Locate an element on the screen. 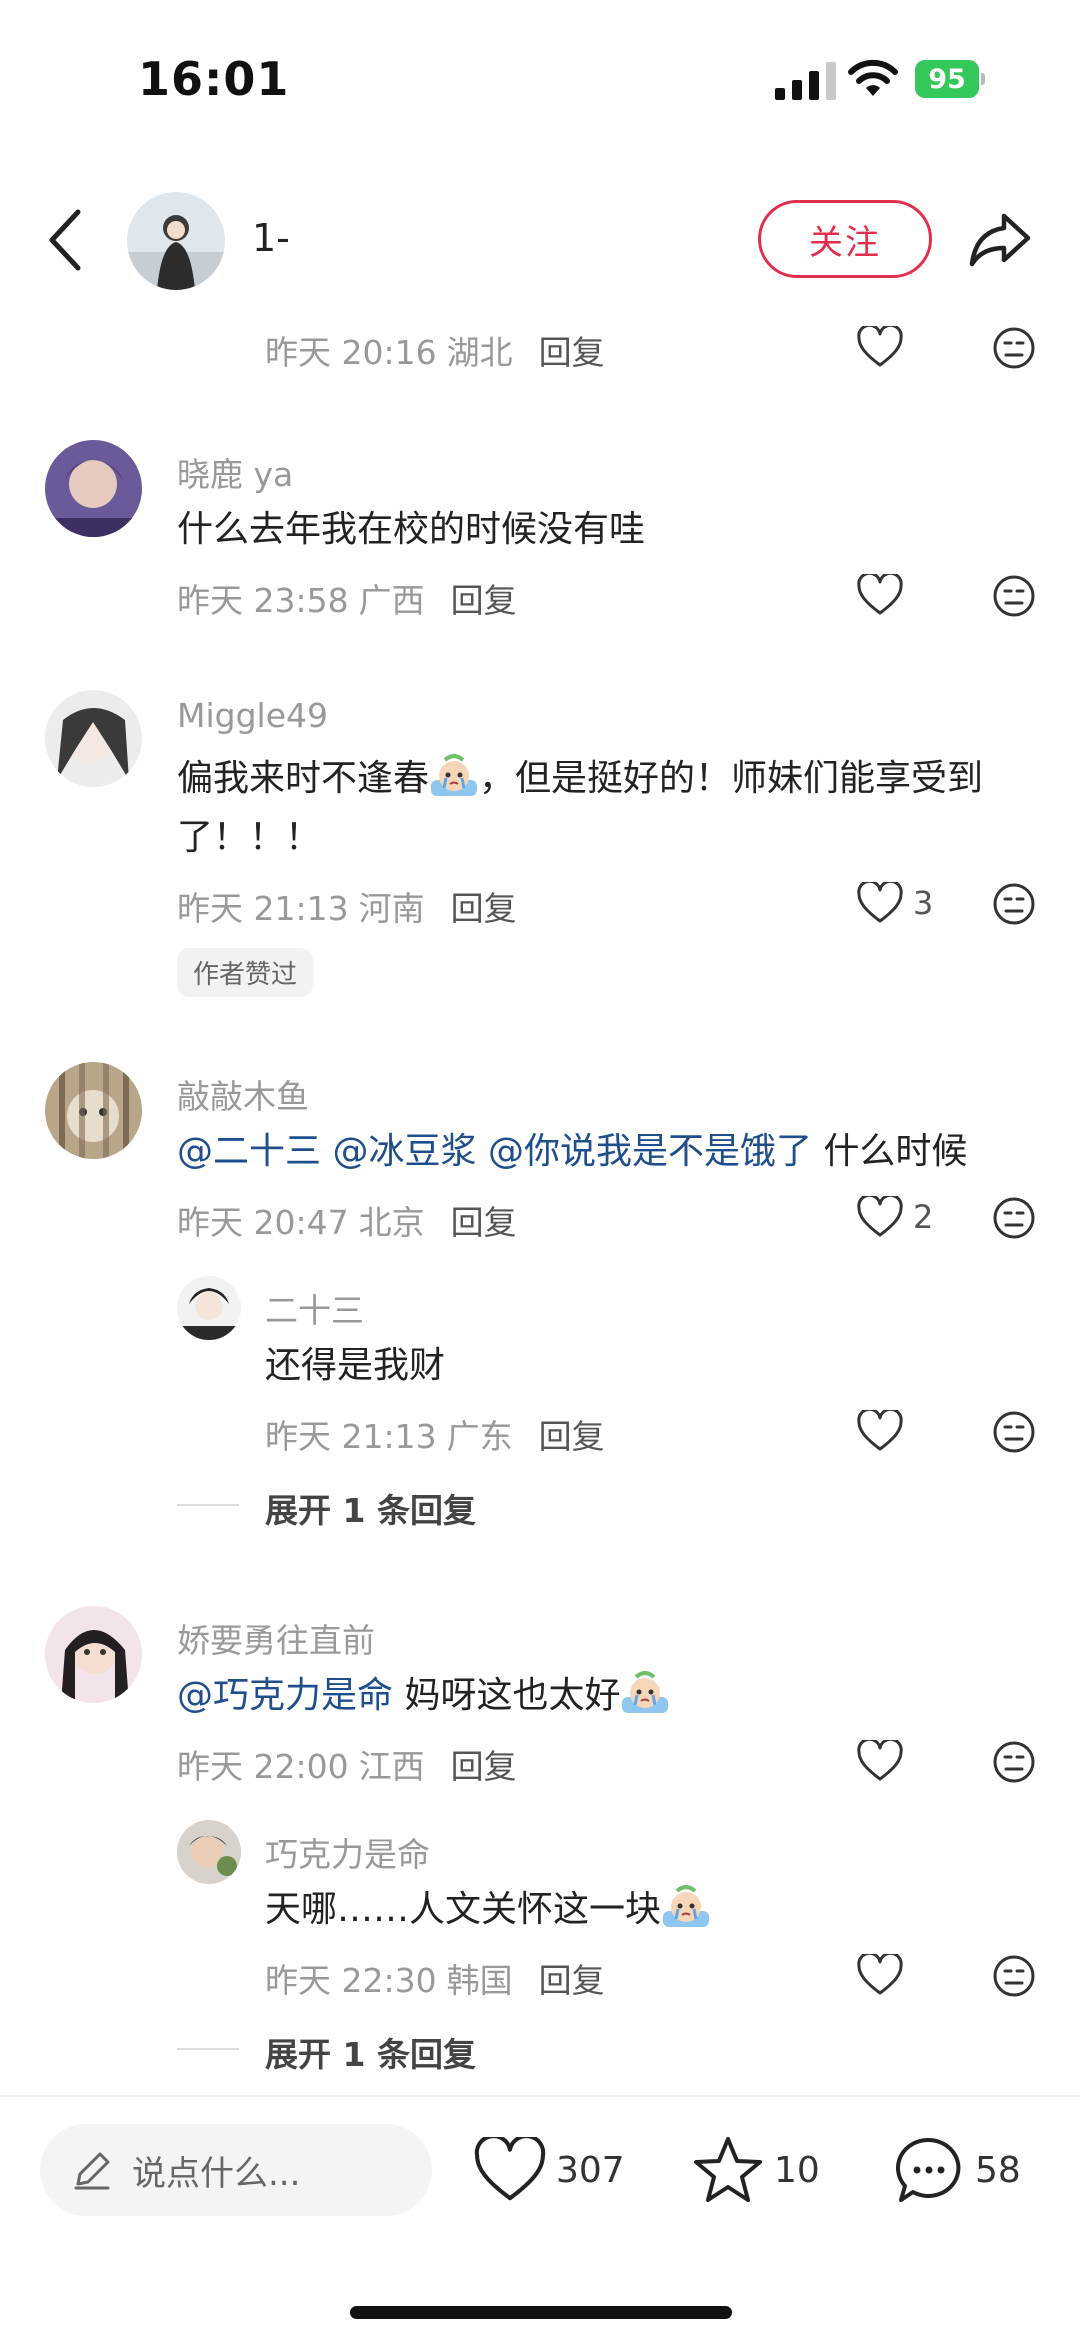 The height and width of the screenshot is (2341, 1080). comment-time: 昨天 20:47 is located at coordinates (263, 1222).